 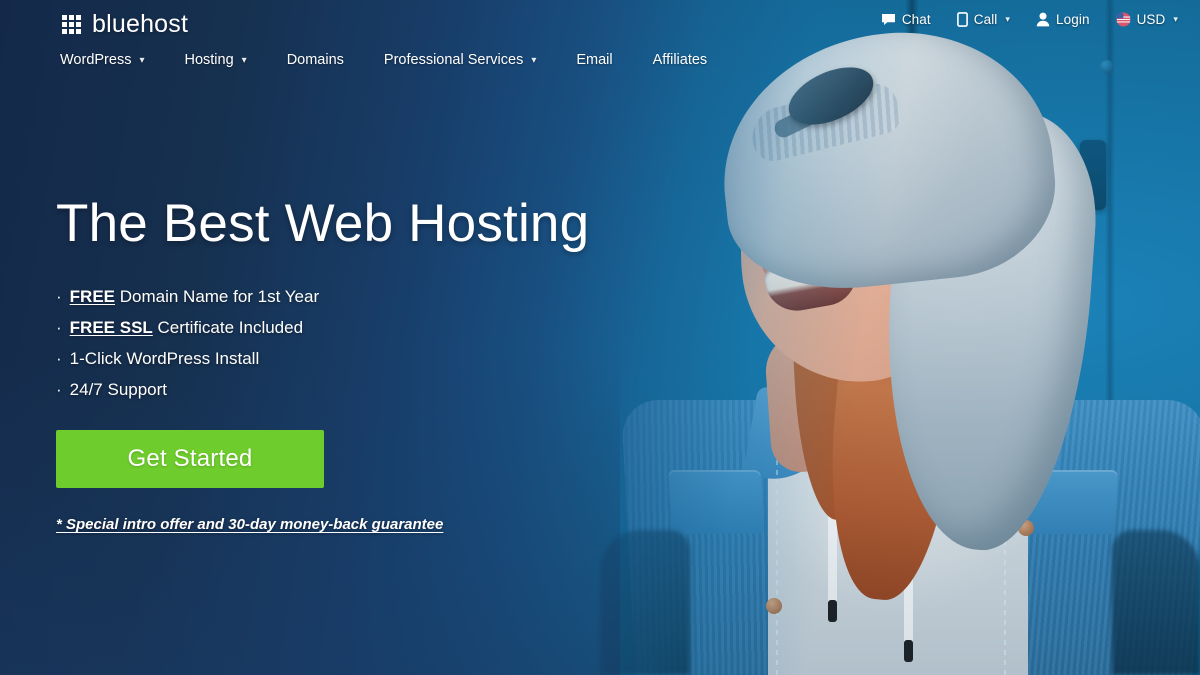 I want to click on list-item: · 1-Click WordPress Install, so click(x=336, y=358).